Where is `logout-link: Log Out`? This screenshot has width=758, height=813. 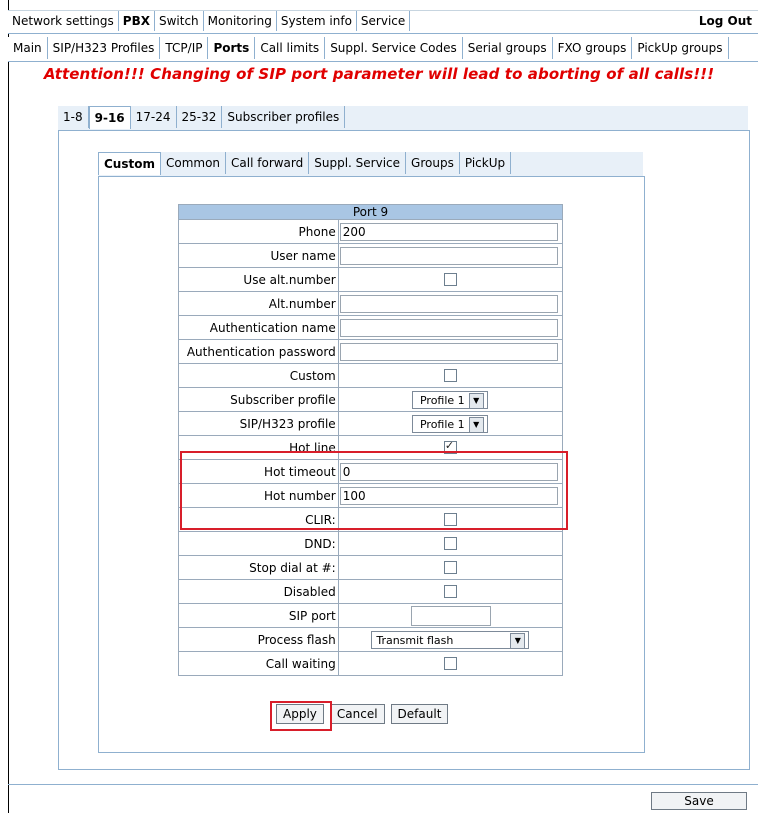 logout-link: Log Out is located at coordinates (725, 21).